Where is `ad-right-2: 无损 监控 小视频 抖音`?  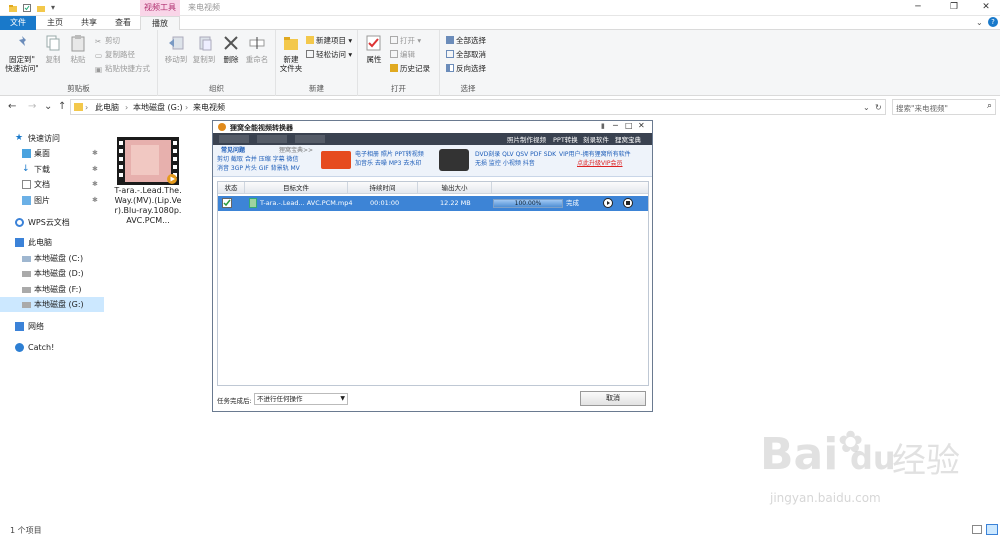 ad-right-2: 无损 监控 小视频 抖音 is located at coordinates (505, 164).